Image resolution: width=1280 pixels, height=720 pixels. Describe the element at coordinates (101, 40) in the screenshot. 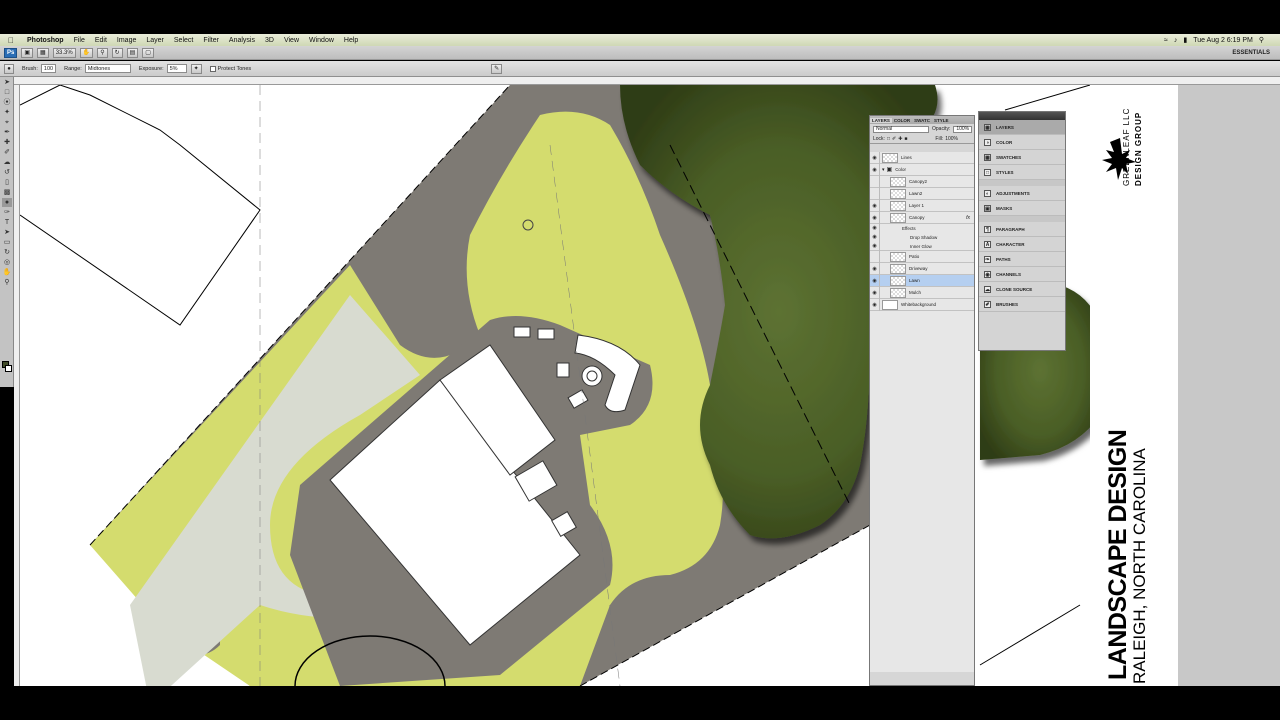

I see `menu-edit: Edit` at that location.